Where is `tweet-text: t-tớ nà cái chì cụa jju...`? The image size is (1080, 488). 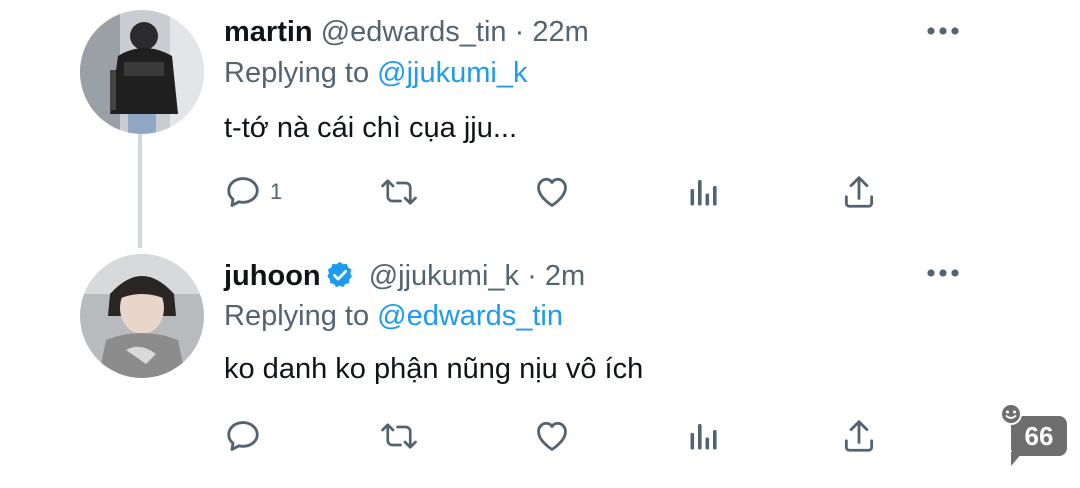
tweet-text: t-tớ nà cái chì cụa jju... is located at coordinates (371, 128).